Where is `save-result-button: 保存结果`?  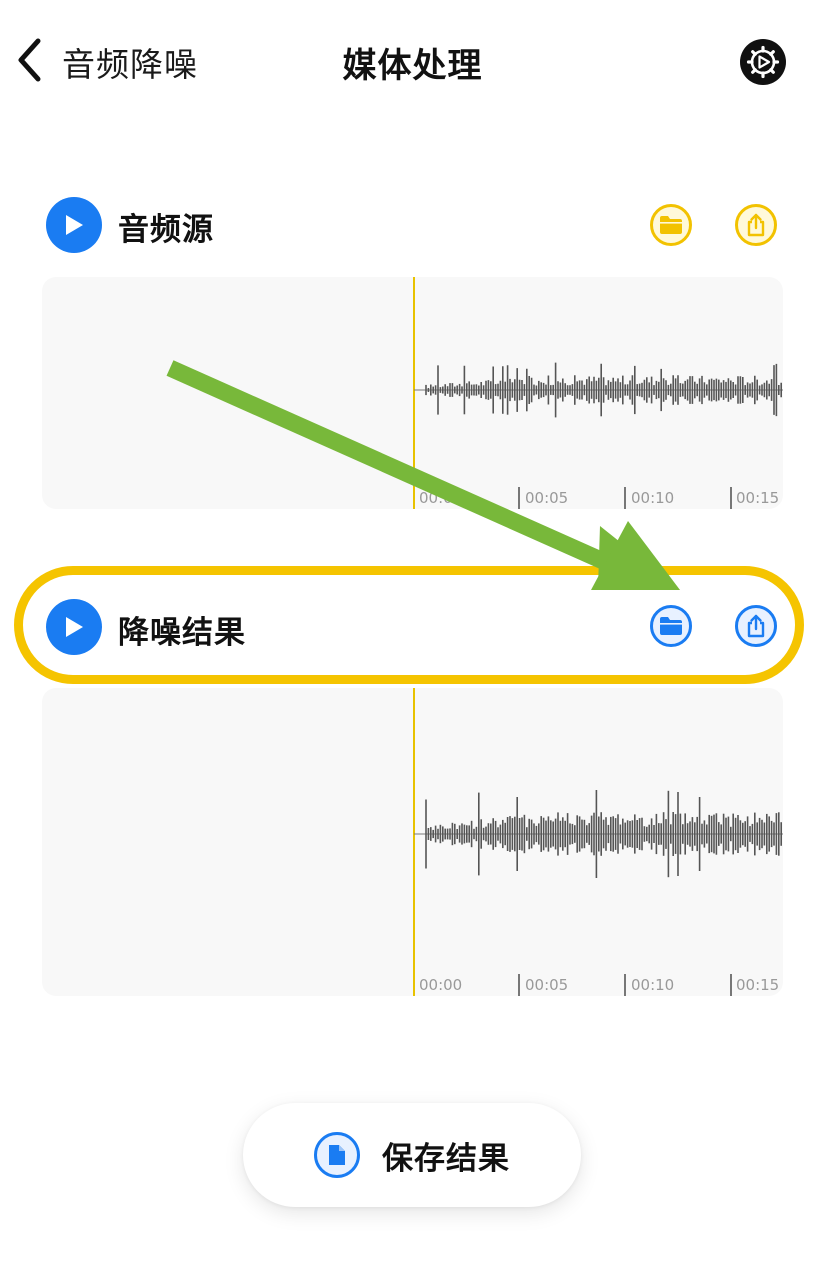 save-result-button: 保存结果 is located at coordinates (412, 1155).